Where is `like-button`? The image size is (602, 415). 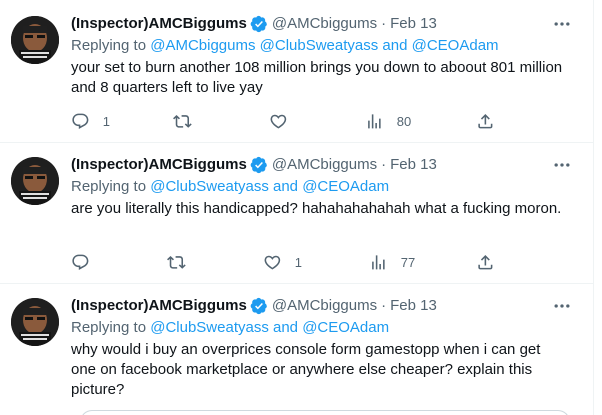
like-button is located at coordinates (285, 121).